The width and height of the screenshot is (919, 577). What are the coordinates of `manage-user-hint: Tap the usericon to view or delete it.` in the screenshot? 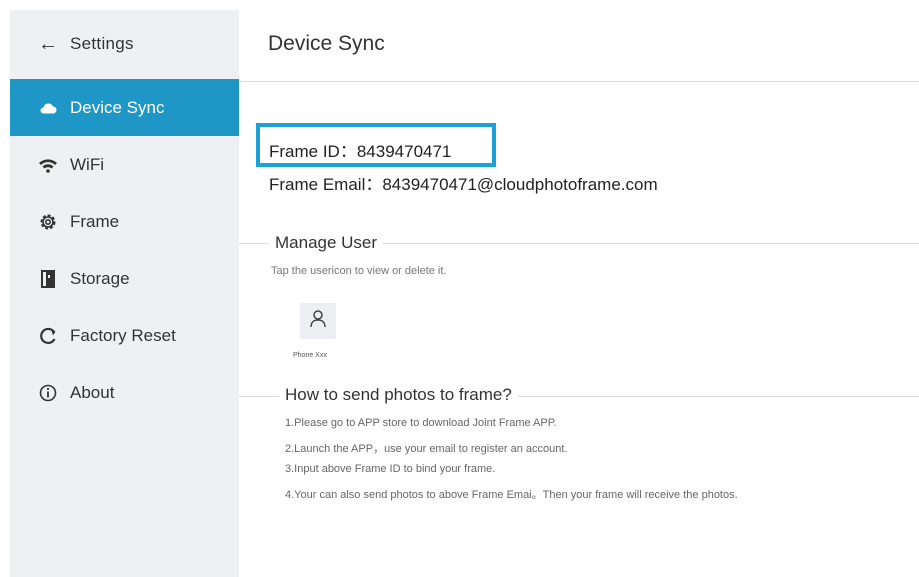 It's located at (359, 271).